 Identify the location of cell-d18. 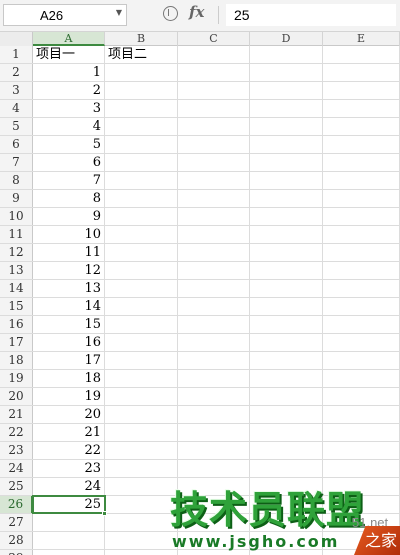
(286, 360).